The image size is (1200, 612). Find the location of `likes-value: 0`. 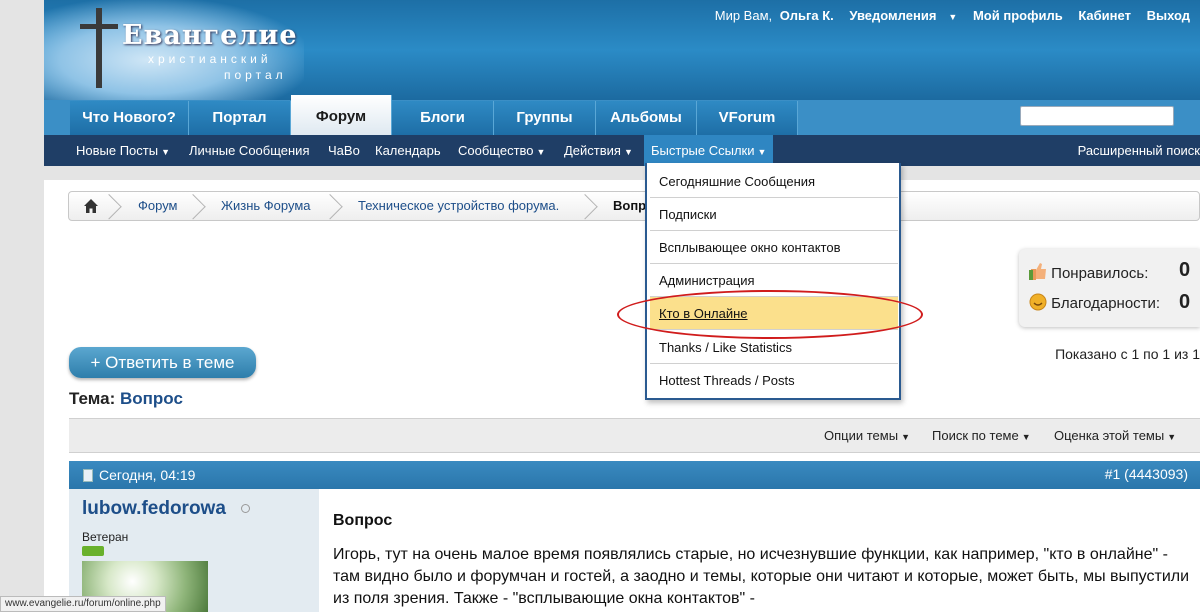

likes-value: 0 is located at coordinates (1185, 270).